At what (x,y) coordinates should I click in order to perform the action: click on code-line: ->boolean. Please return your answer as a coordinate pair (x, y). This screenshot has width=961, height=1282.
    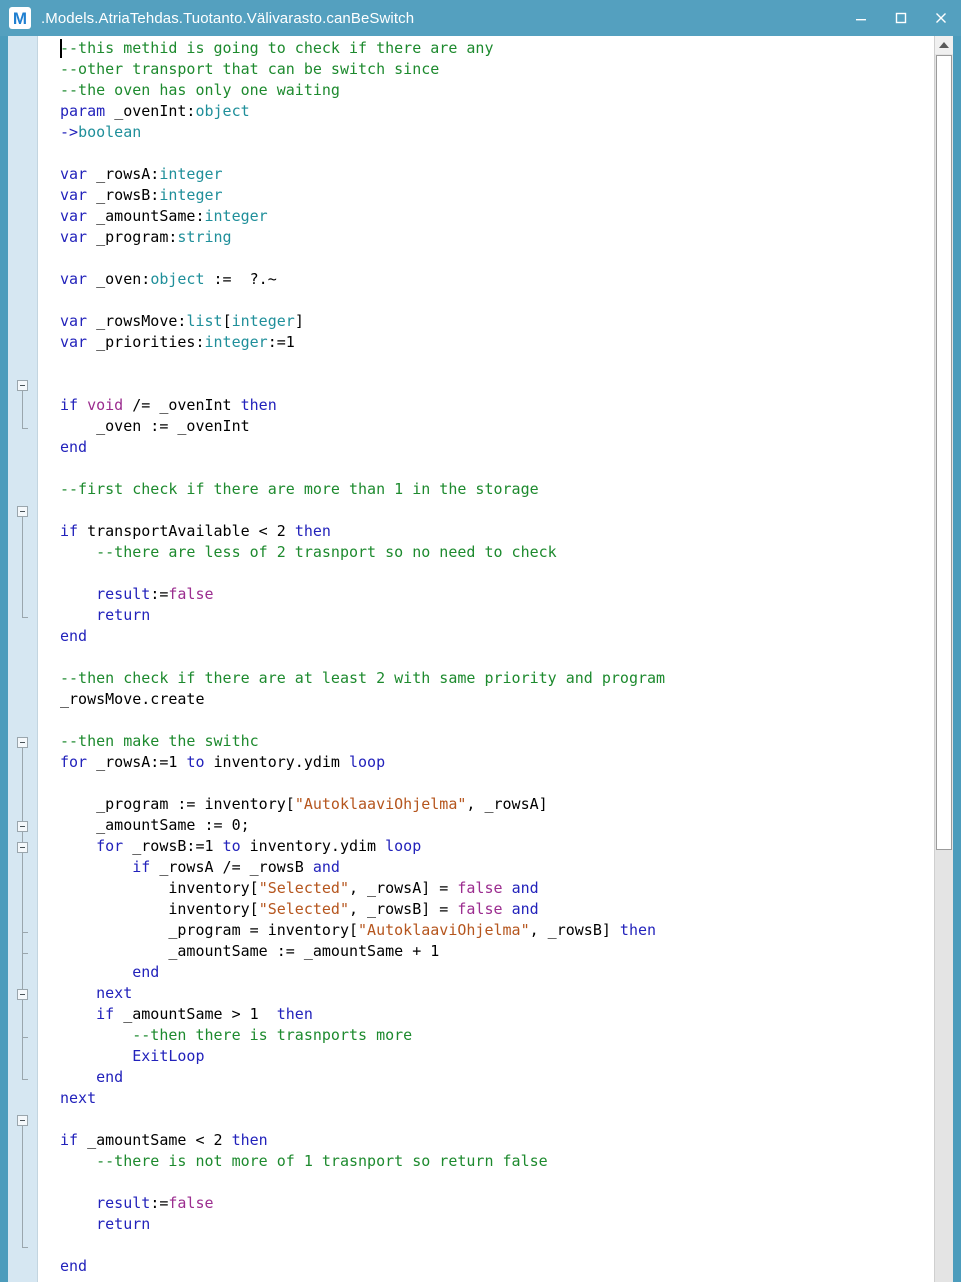
    Looking at the image, I should click on (362, 132).